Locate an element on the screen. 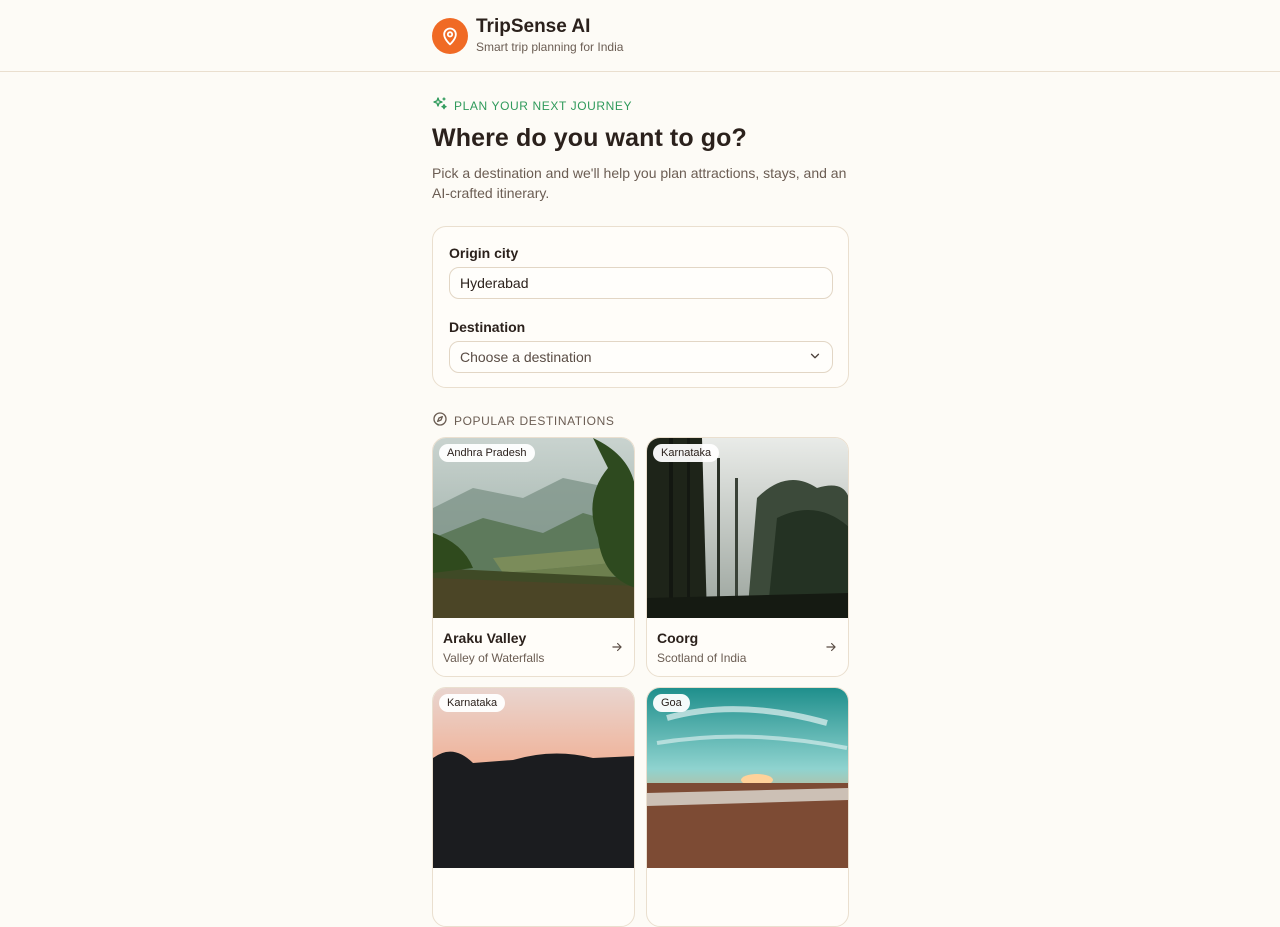  destination-placeholder: Choose a destination is located at coordinates (526, 357).